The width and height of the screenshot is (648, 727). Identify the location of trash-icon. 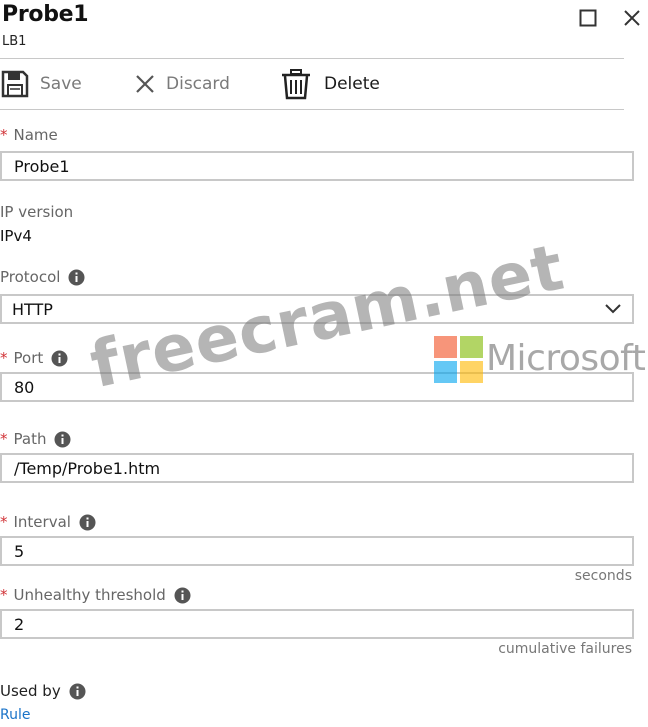
(296, 84).